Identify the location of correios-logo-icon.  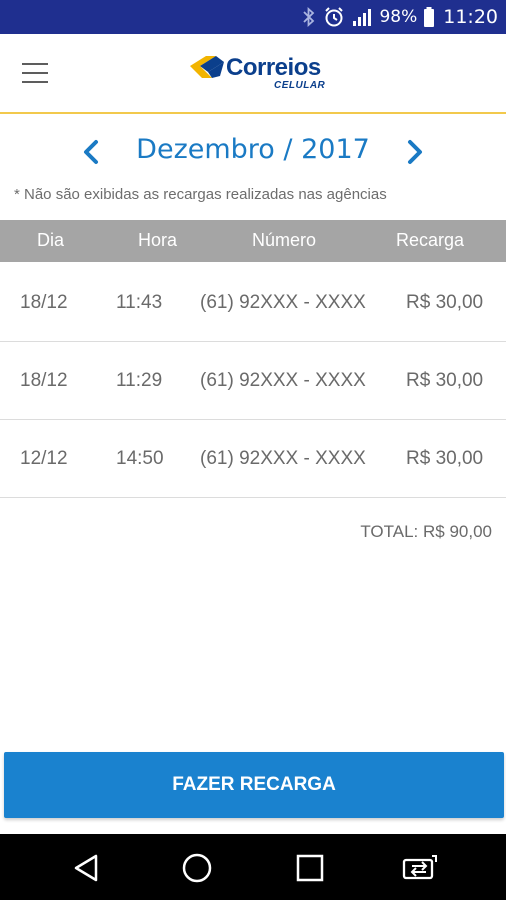
(207, 67).